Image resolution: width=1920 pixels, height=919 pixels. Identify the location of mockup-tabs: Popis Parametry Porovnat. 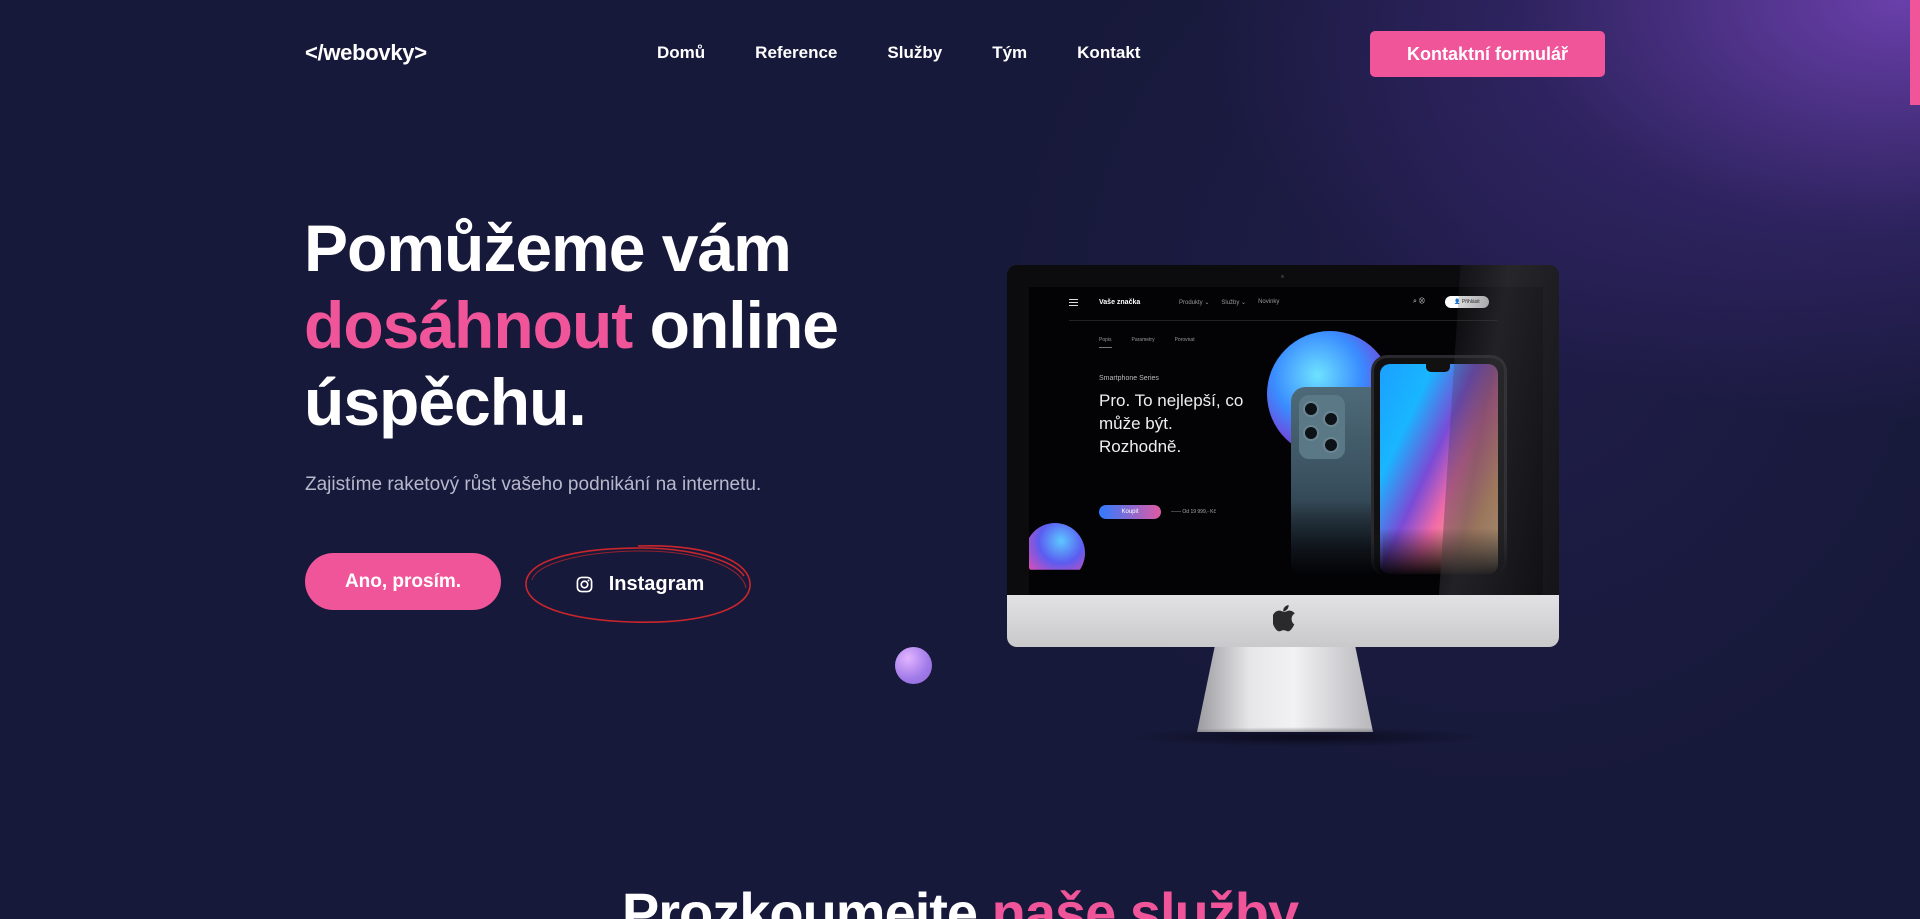
(1147, 342).